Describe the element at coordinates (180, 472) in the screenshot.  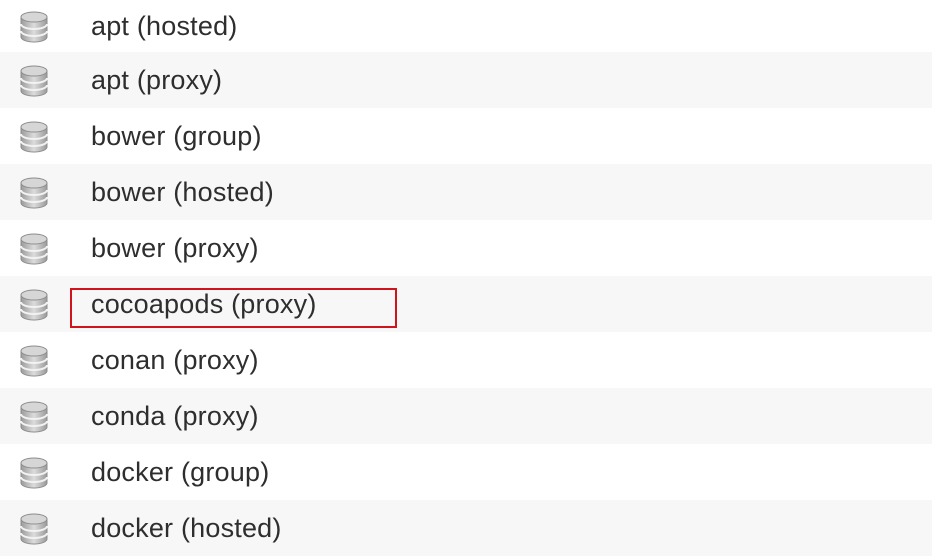
I see `list-item-label: docker (group)` at that location.